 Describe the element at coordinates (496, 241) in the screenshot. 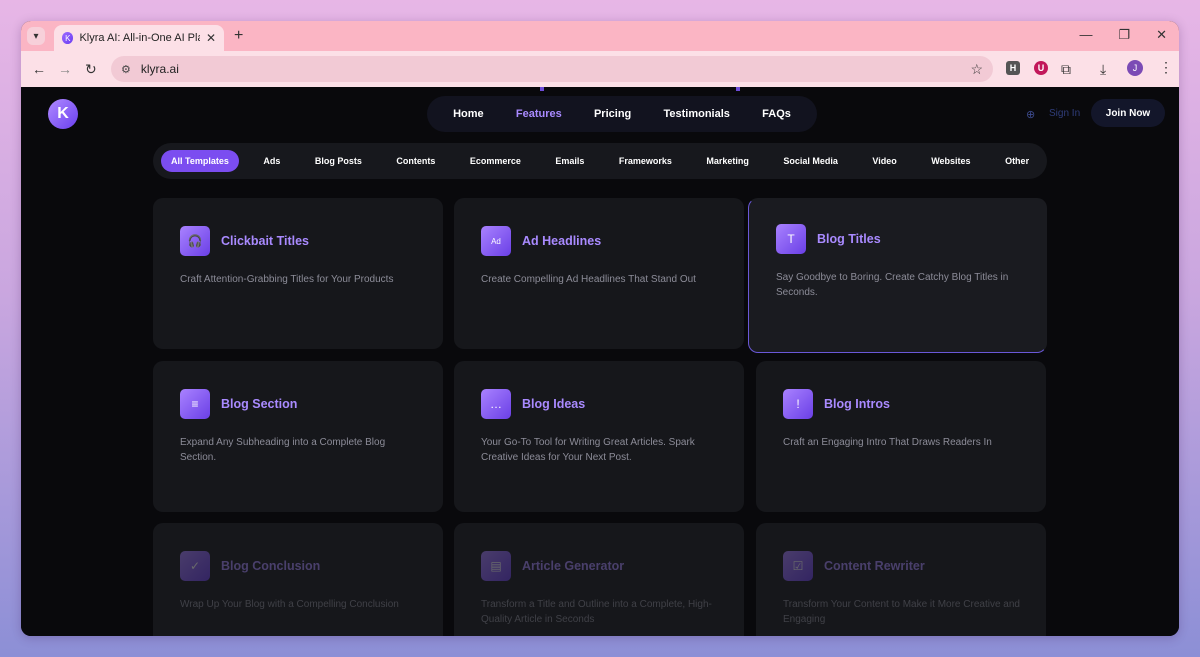

I see `ad-icon: Ad` at that location.